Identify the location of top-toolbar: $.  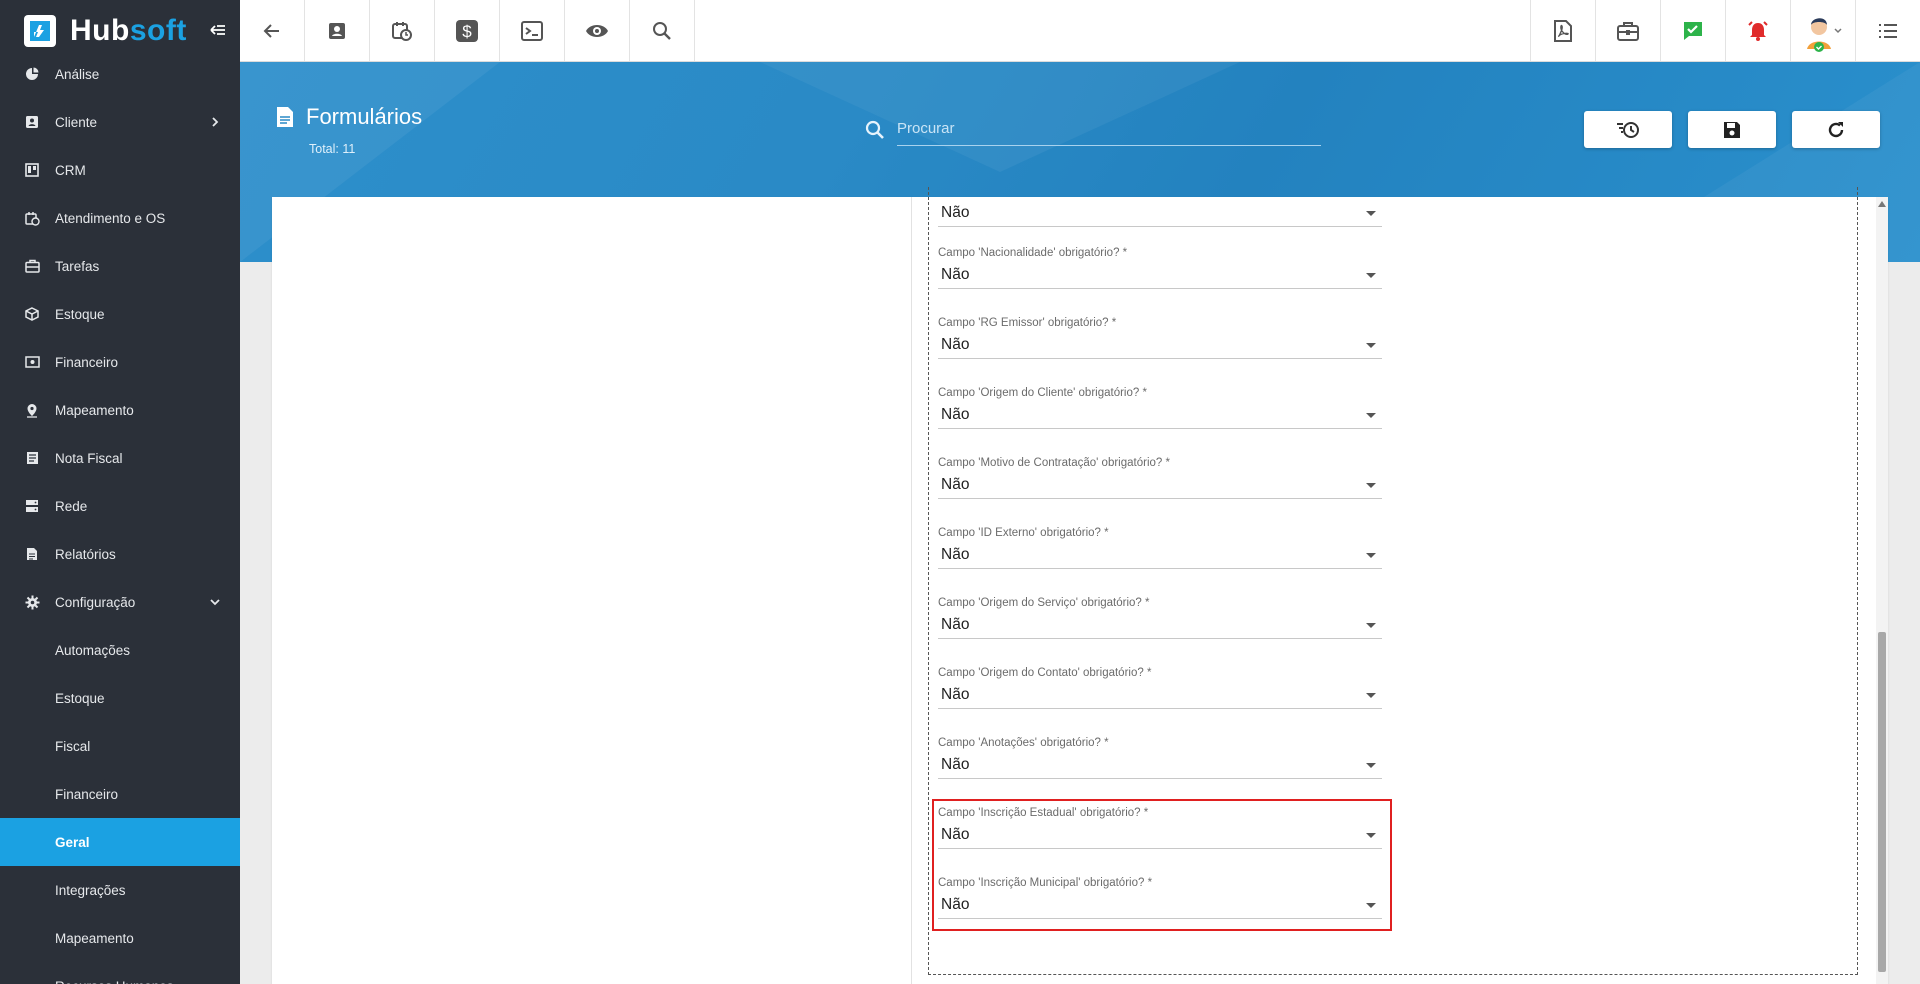
(1080, 31).